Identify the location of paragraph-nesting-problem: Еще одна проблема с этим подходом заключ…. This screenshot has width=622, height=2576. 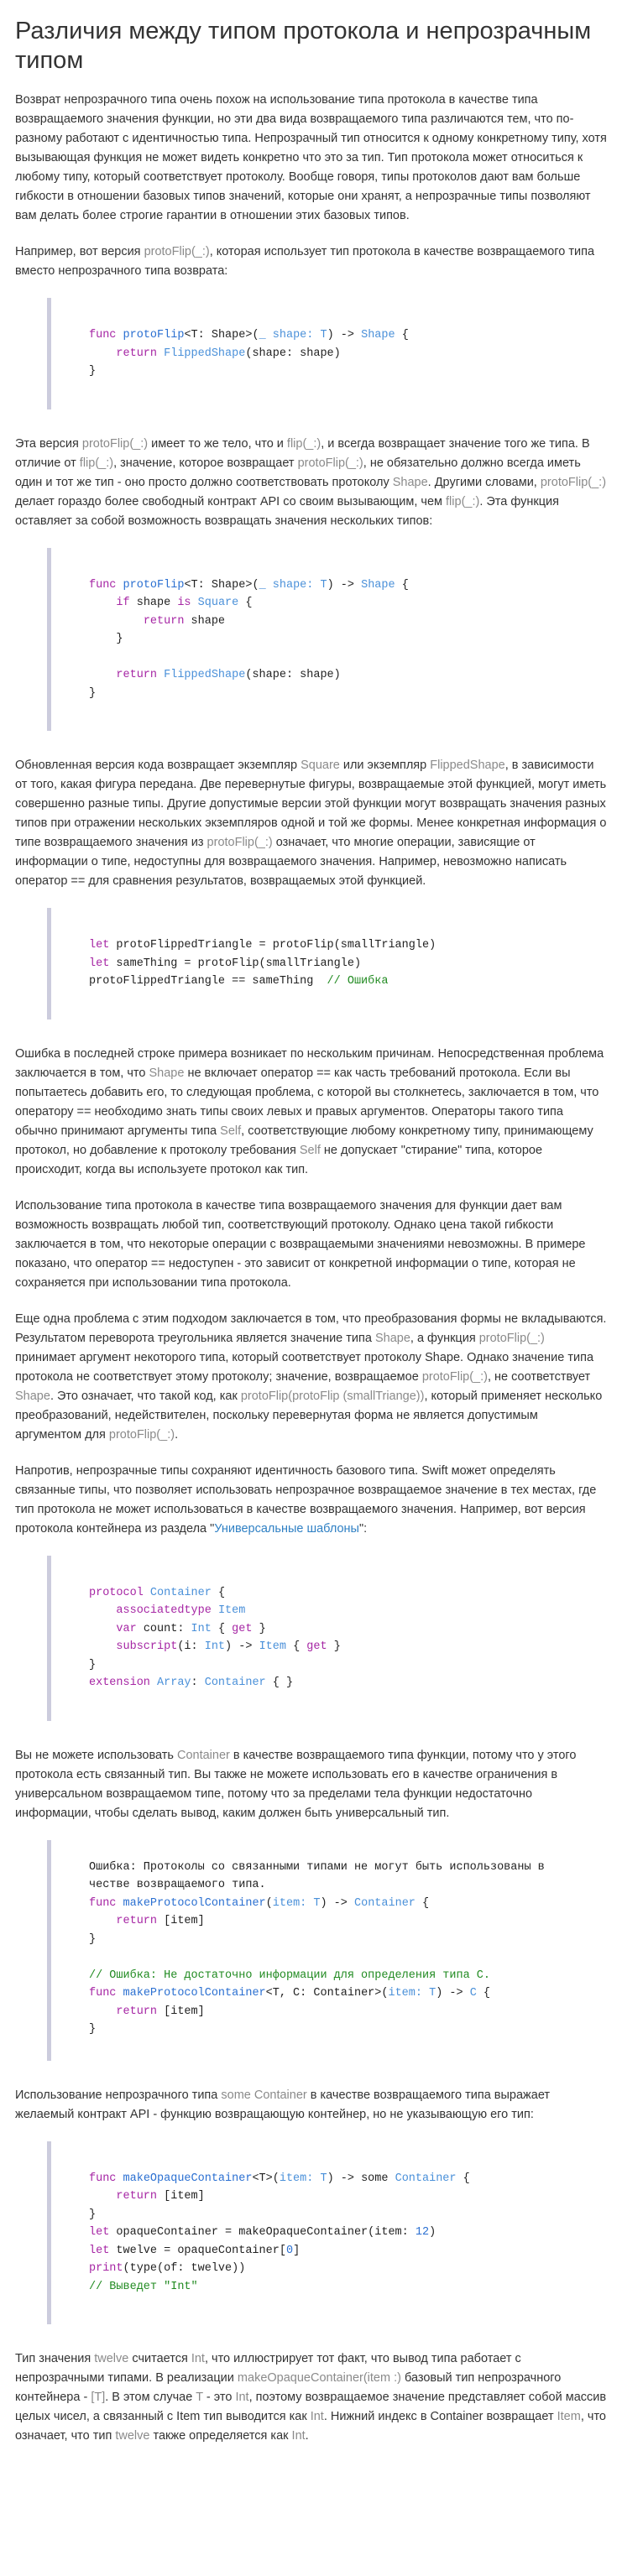
(311, 1376).